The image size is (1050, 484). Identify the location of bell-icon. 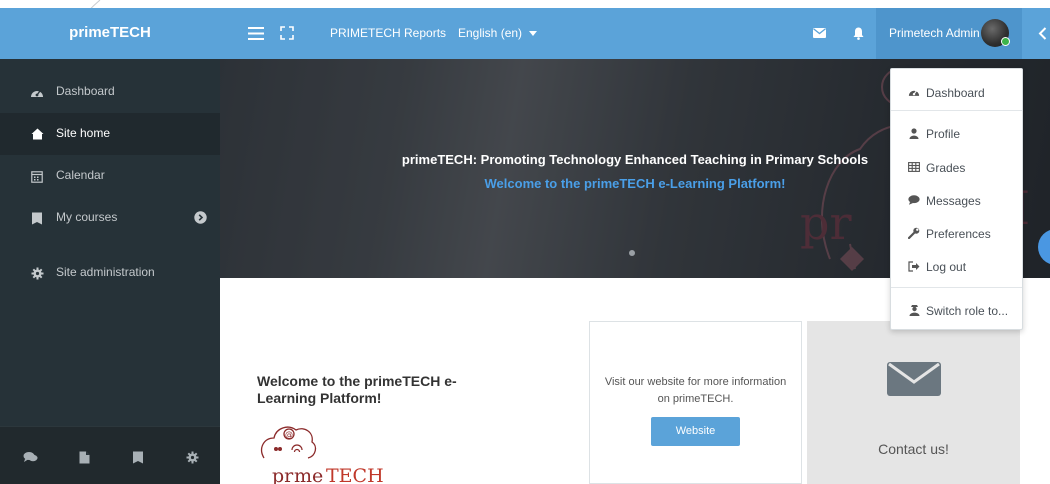
(858, 33).